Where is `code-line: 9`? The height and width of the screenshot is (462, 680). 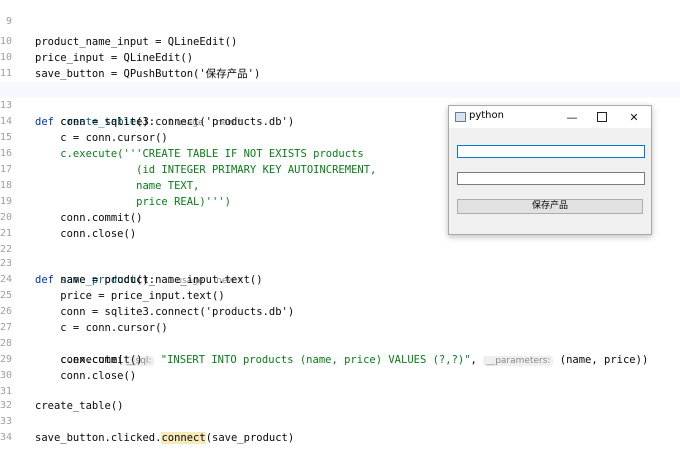 code-line: 9 is located at coordinates (8, 21).